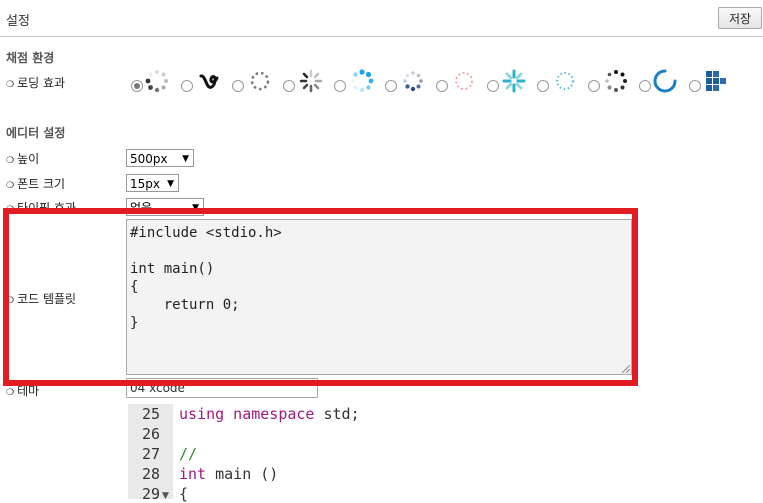 The image size is (763, 503). Describe the element at coordinates (36, 133) in the screenshot. I see `editor-section-title: 에디터 설정` at that location.